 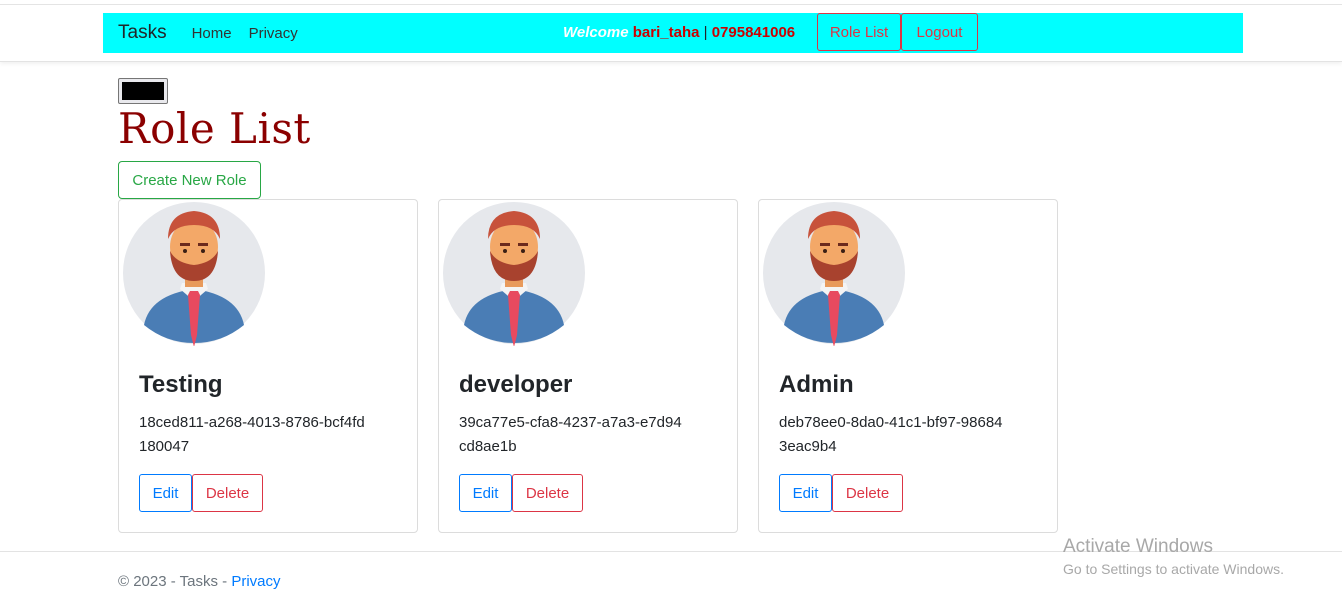 What do you see at coordinates (142, 33) in the screenshot?
I see `brand-link: Tasks` at bounding box center [142, 33].